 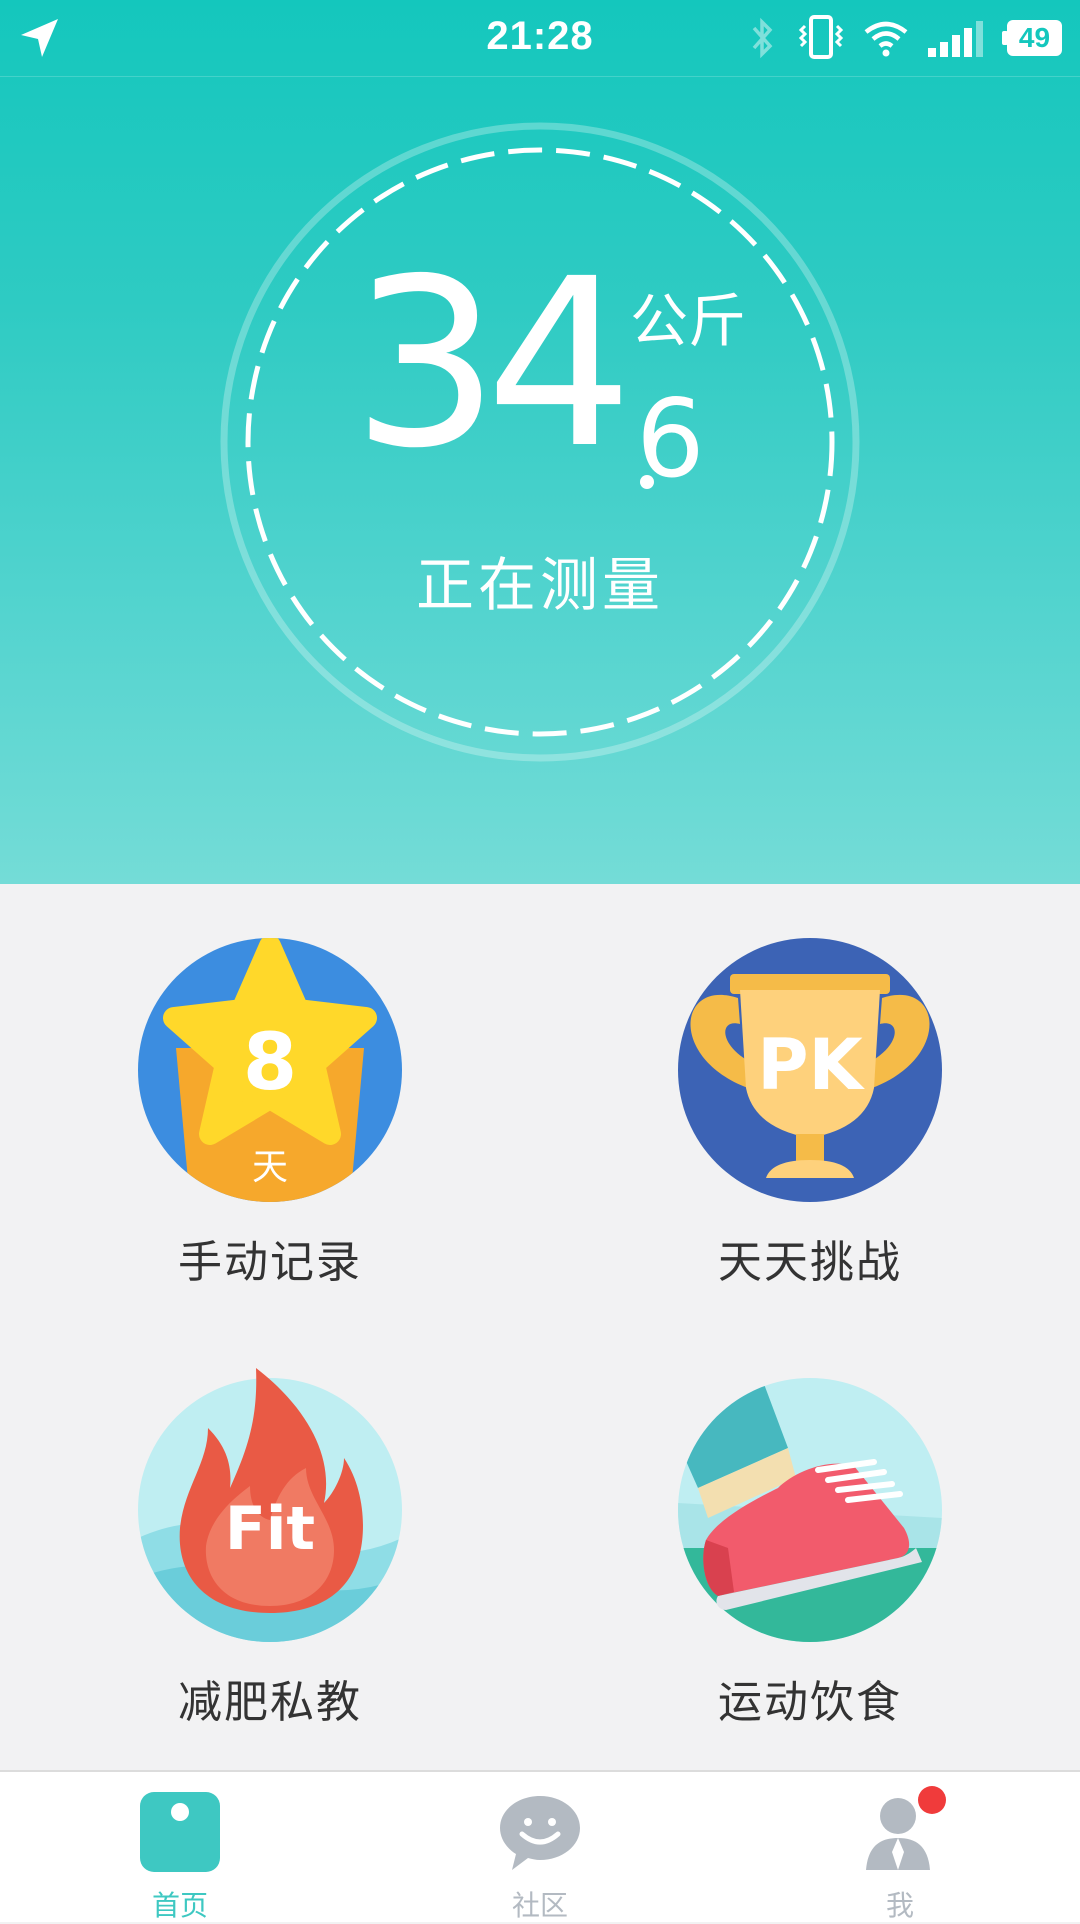 I want to click on weight-integer: 34, so click(x=492, y=364).